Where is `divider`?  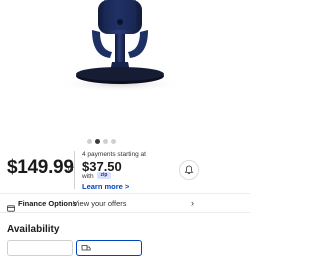 divider is located at coordinates (74, 170).